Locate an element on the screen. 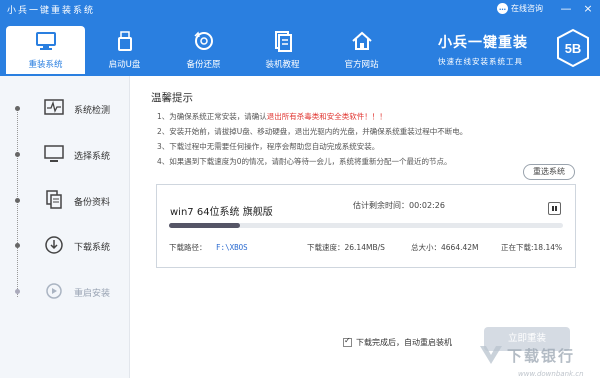 The image size is (600, 378). minimize-button: — is located at coordinates (566, 9).